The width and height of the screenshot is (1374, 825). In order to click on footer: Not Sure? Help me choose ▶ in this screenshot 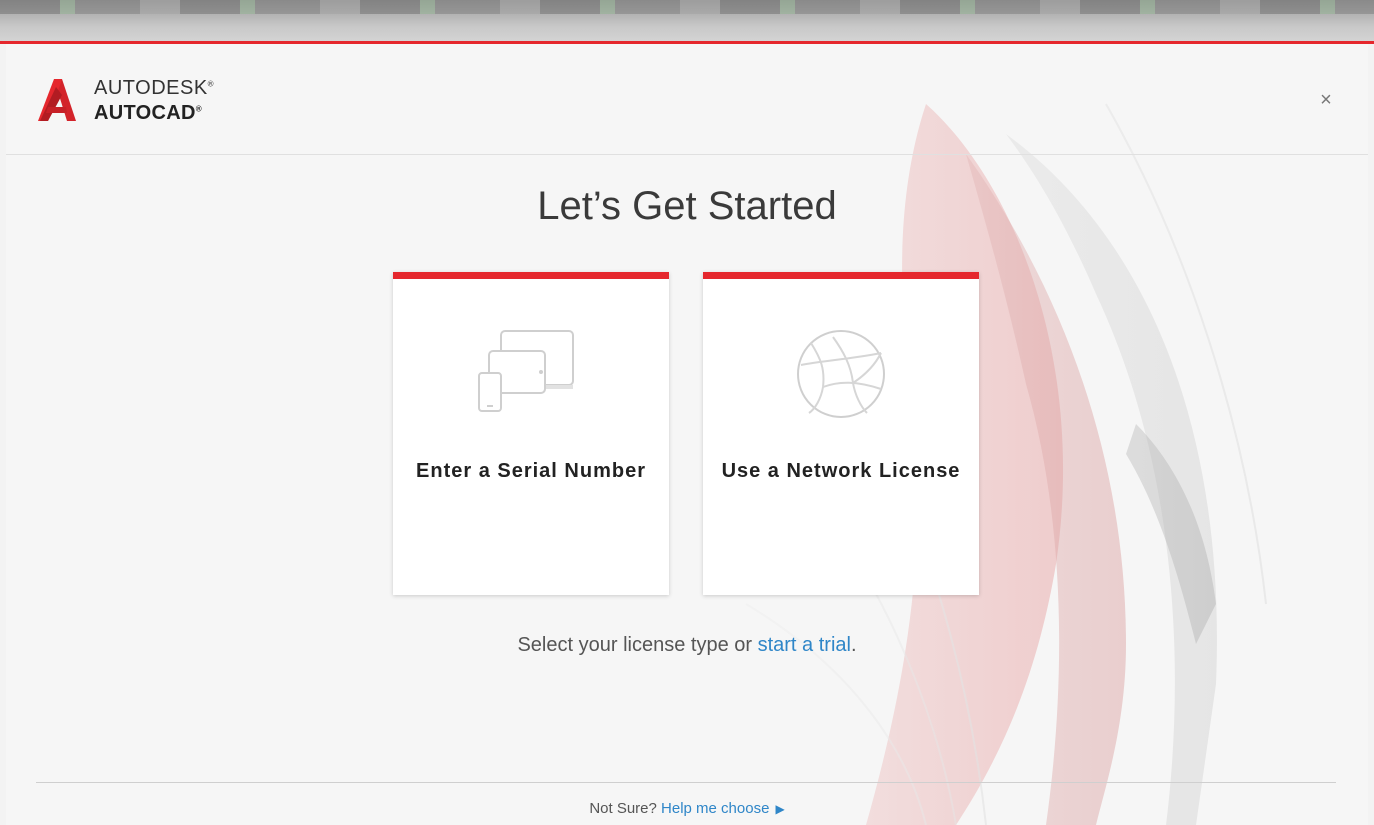, I will do `click(687, 808)`.